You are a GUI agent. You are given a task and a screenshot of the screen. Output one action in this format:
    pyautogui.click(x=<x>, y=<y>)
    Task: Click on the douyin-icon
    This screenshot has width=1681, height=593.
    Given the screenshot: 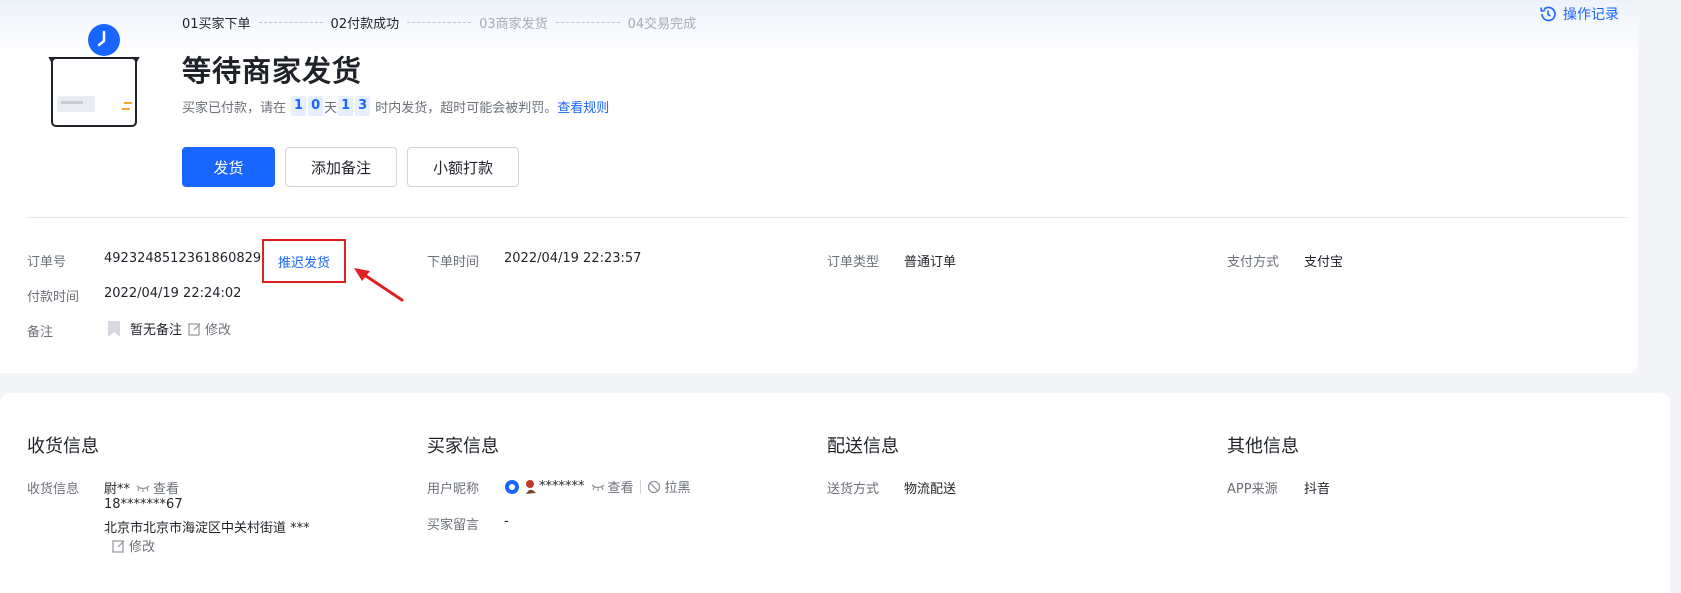 What is the action you would take?
    pyautogui.click(x=512, y=486)
    